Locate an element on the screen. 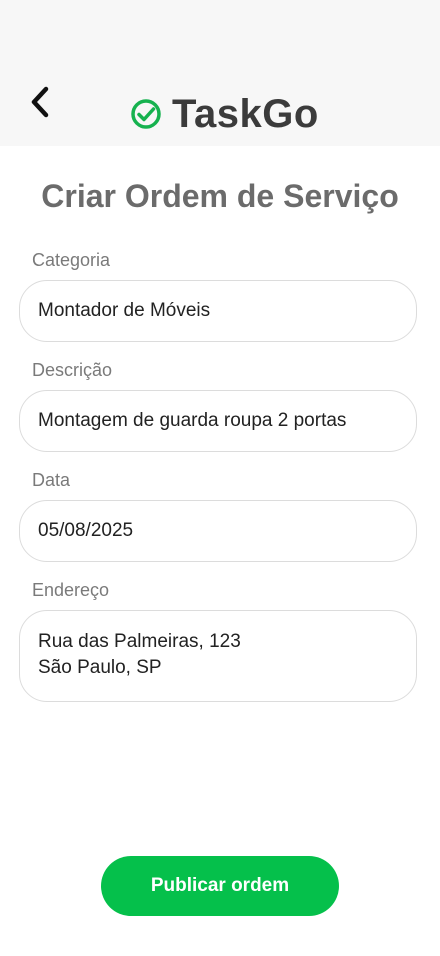 This screenshot has width=440, height=956. address-line-1: Rua das Palmeiras, 123 is located at coordinates (139, 641).